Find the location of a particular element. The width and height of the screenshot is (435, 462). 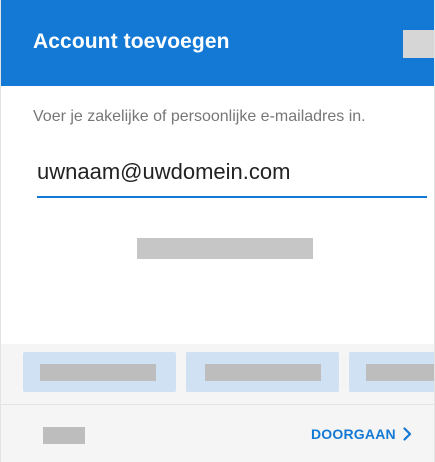

redacted-icon is located at coordinates (418, 44).